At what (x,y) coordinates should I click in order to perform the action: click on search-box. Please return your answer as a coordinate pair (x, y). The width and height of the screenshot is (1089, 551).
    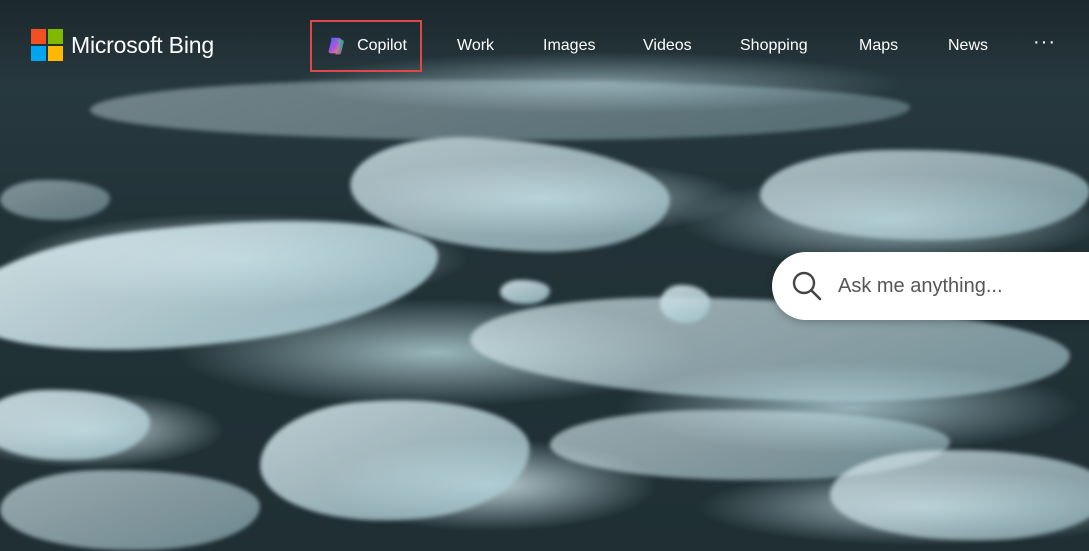
    Looking at the image, I should click on (930, 286).